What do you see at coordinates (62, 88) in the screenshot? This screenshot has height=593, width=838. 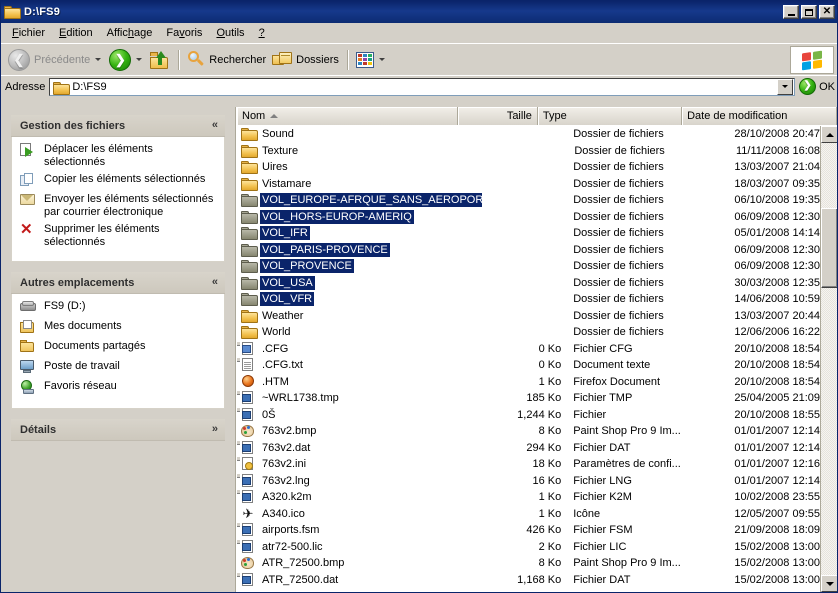 I see `address-folder-icon` at bounding box center [62, 88].